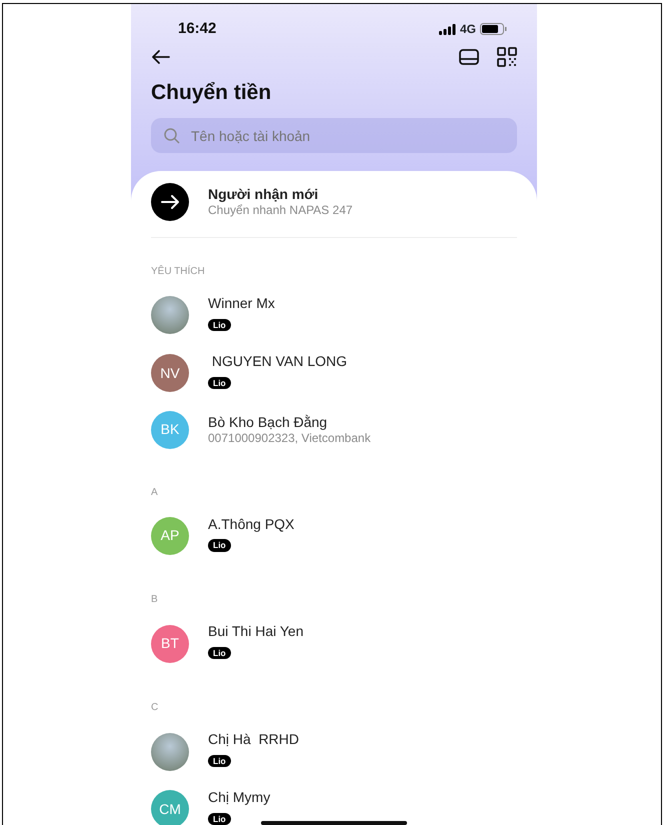  What do you see at coordinates (155, 708) in the screenshot?
I see `section-header: C` at bounding box center [155, 708].